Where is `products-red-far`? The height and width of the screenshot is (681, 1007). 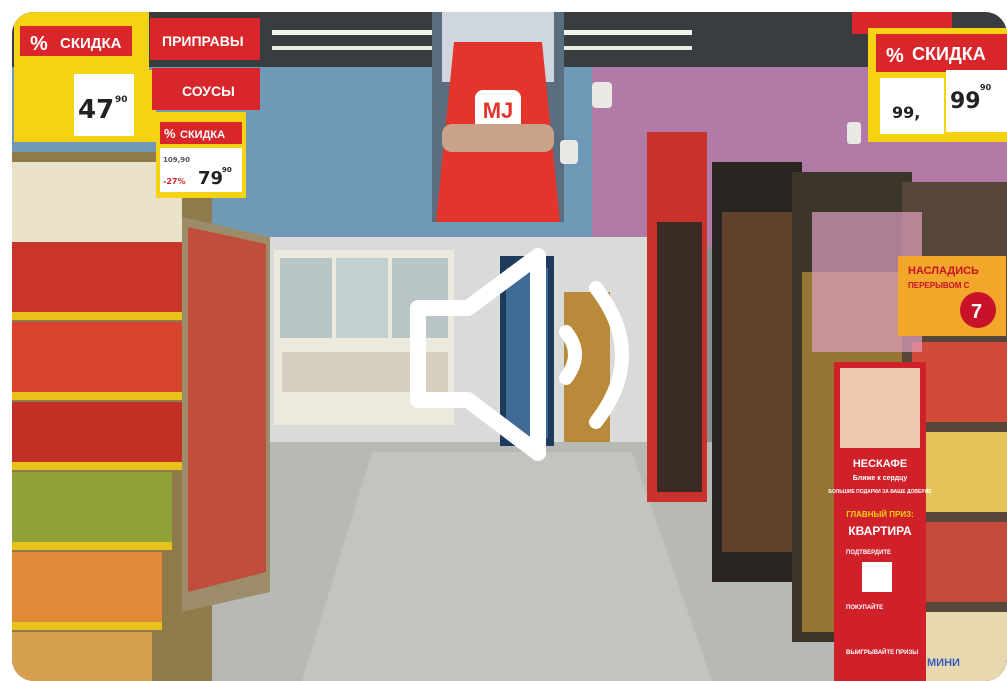 products-red-far is located at coordinates (227, 409).